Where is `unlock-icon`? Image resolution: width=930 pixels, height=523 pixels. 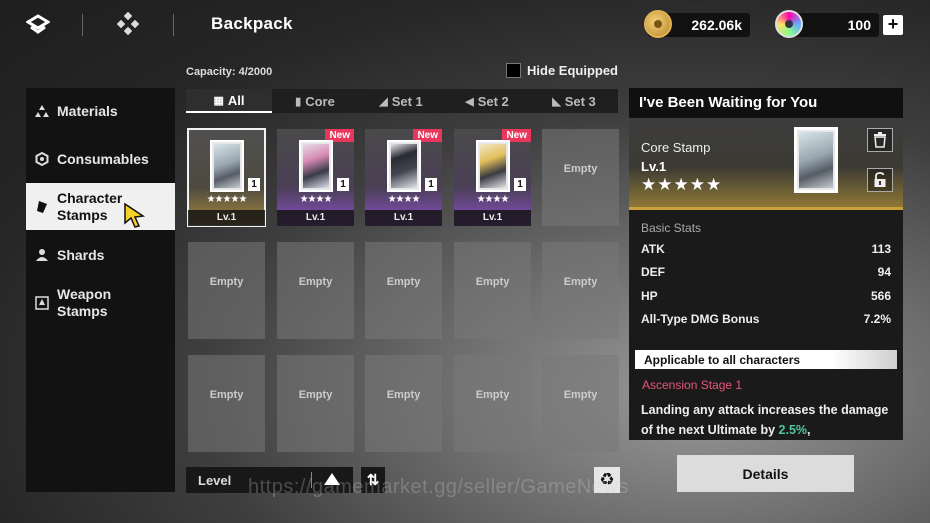 unlock-icon is located at coordinates (880, 179).